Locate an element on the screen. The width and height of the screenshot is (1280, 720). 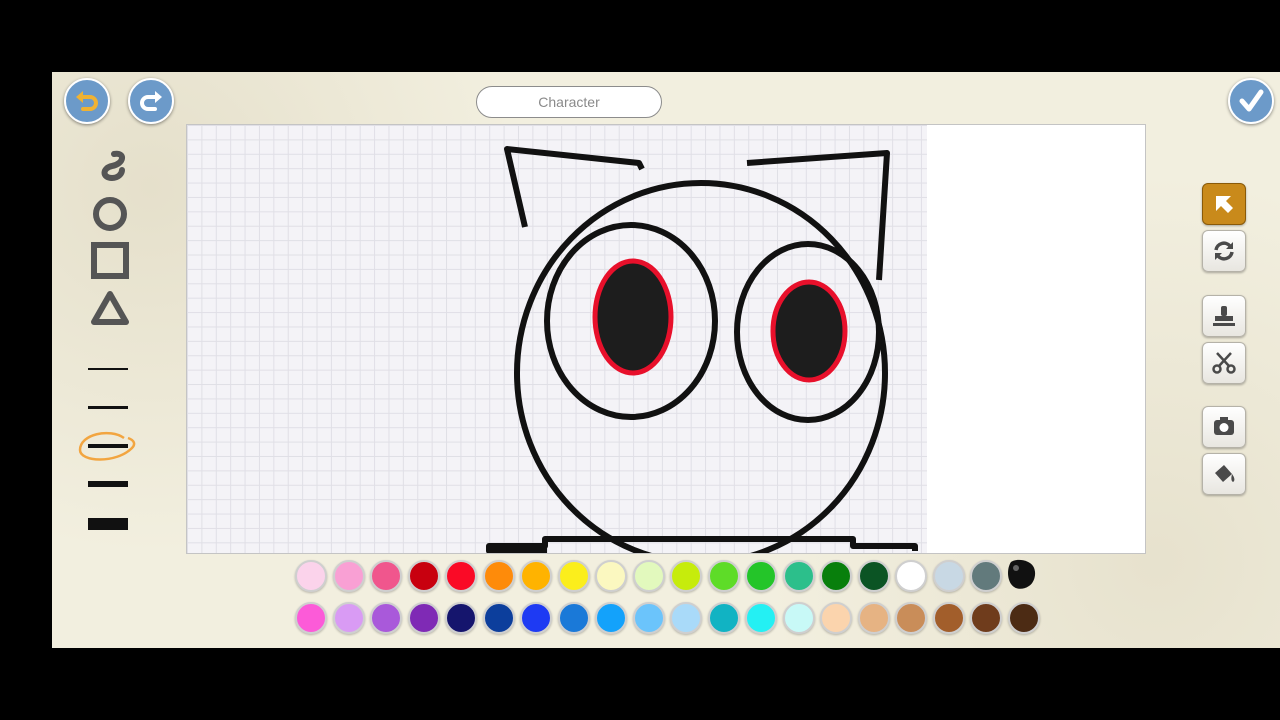
paint-bucket-icon is located at coordinates (1225, 473).